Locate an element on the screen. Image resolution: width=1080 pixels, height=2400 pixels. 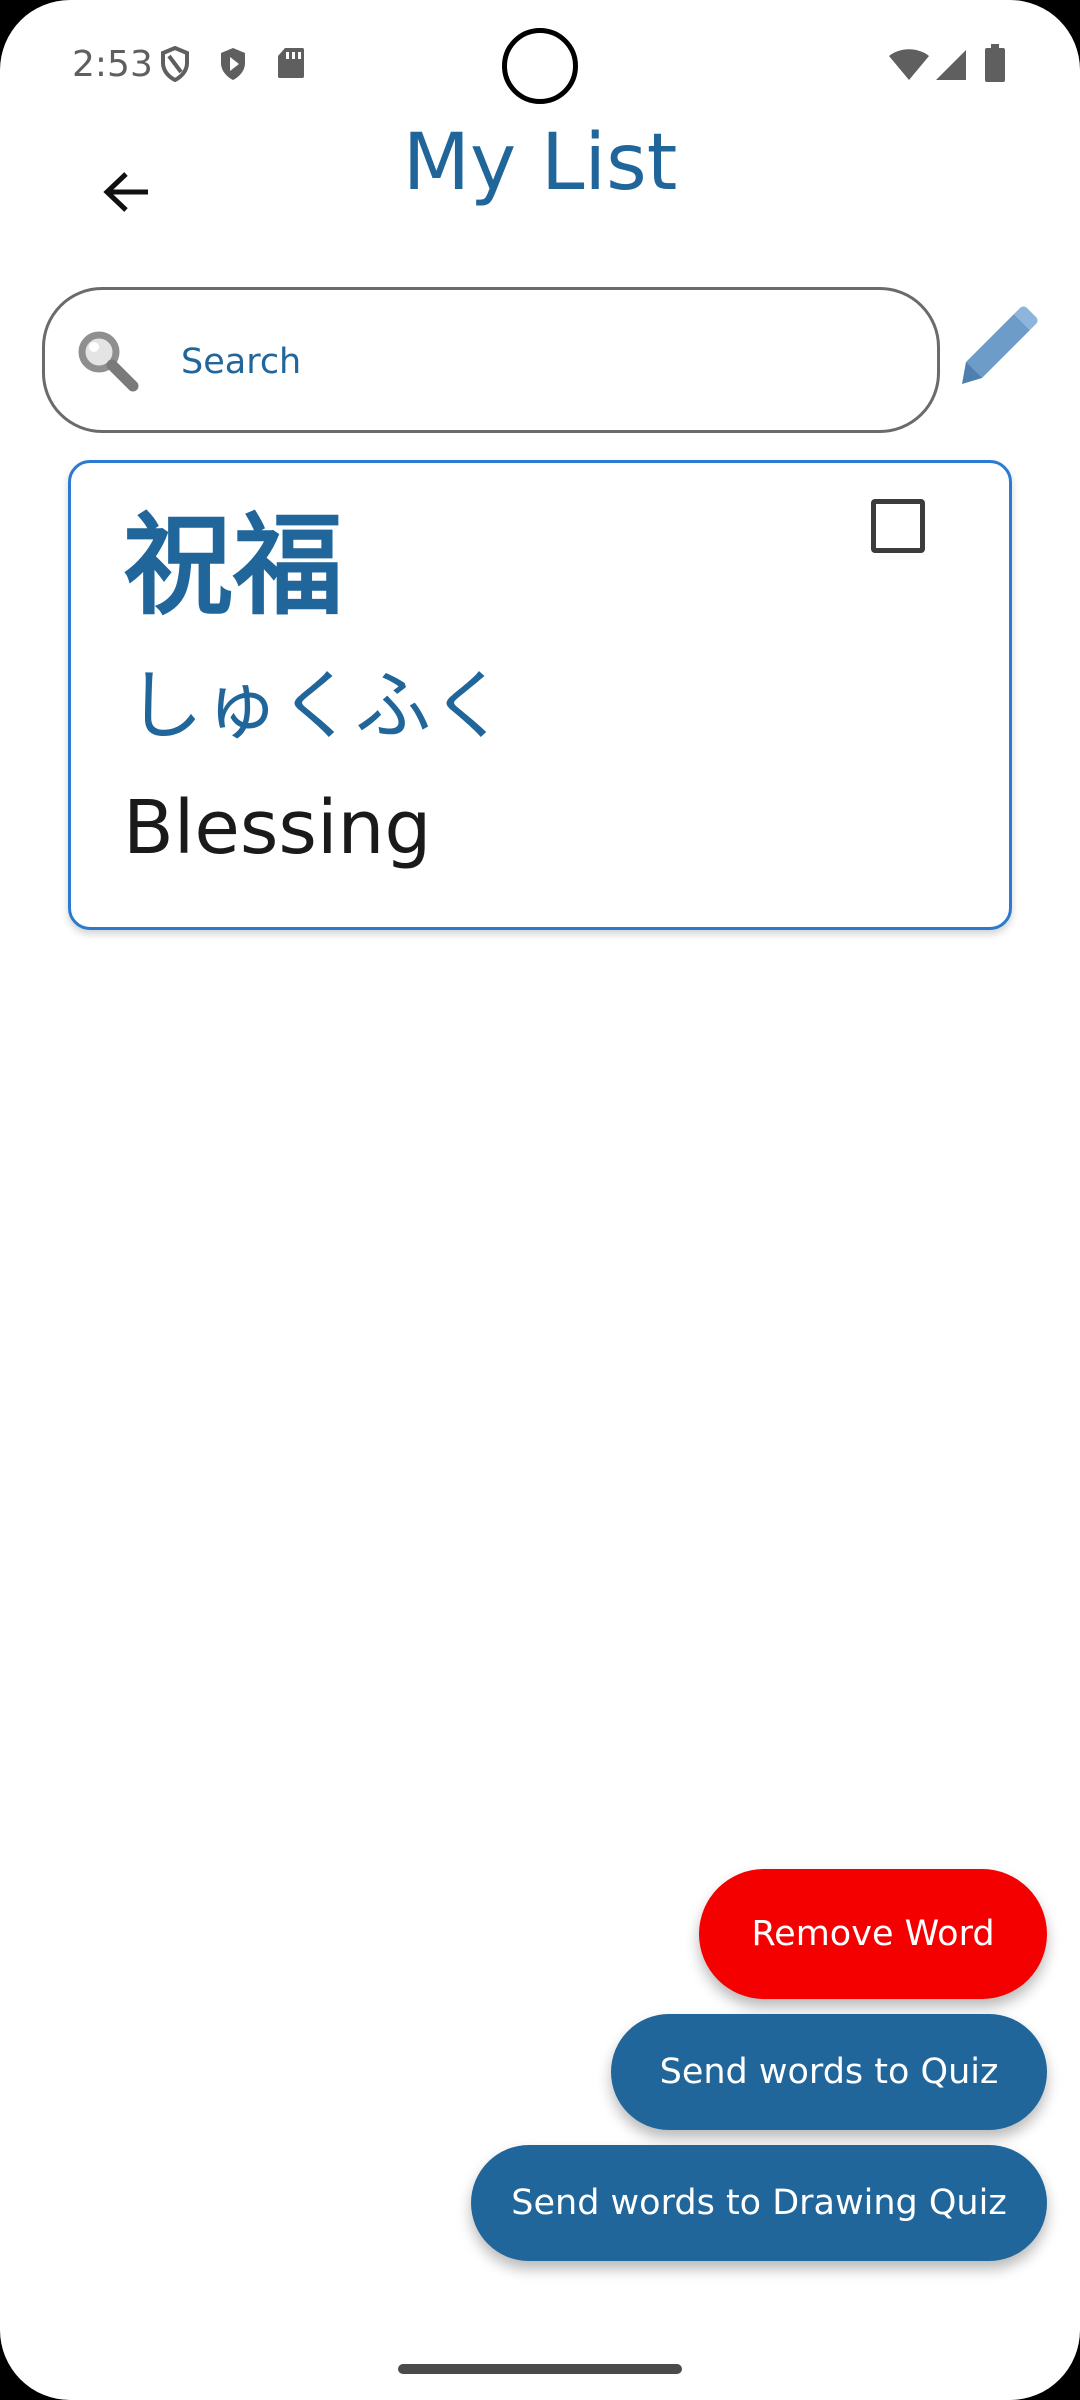
send-to-quiz-button: Send words to Quiz is located at coordinates (829, 2072).